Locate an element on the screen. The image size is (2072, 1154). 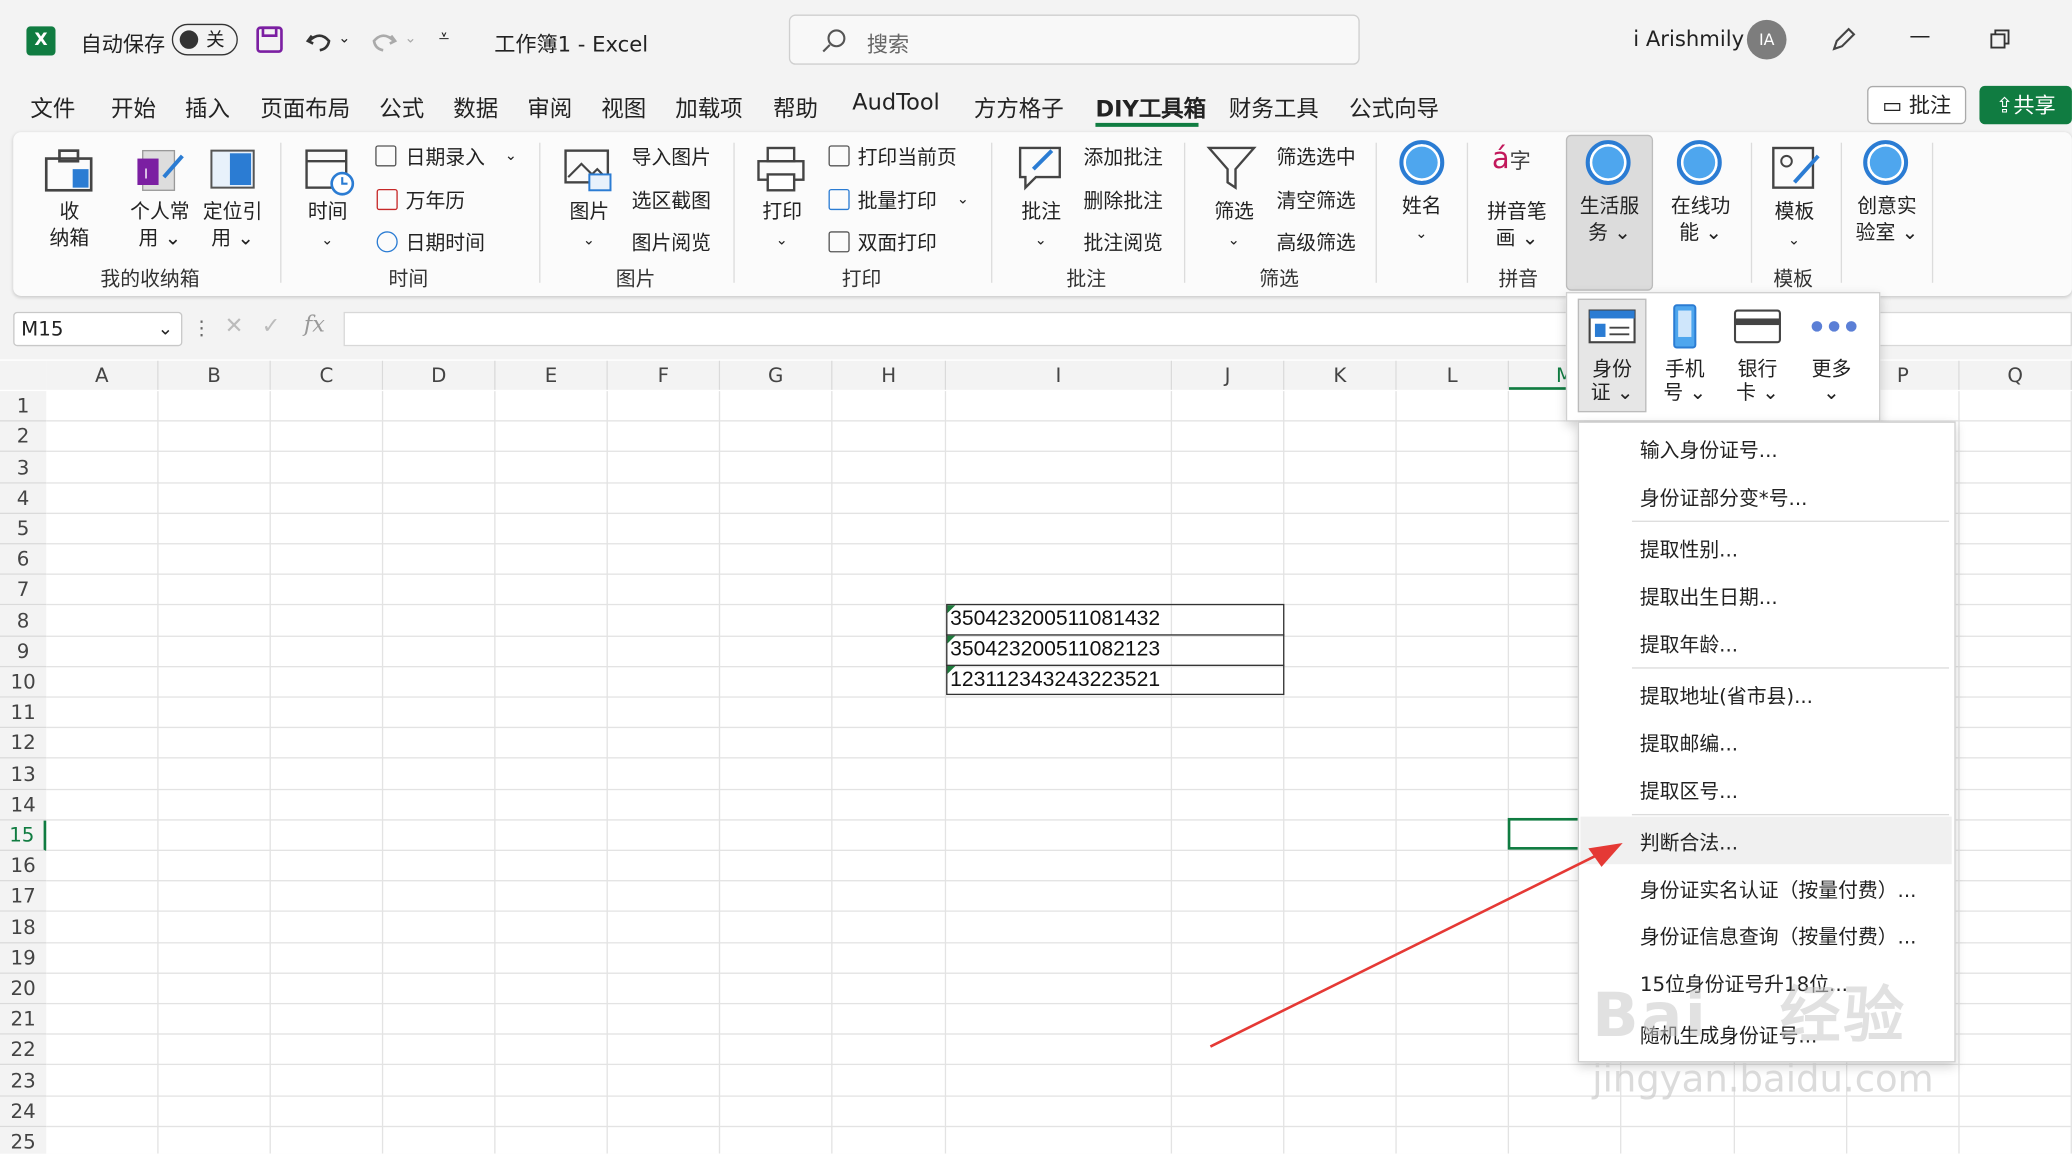
row-header-18: 18 is located at coordinates (23, 927).